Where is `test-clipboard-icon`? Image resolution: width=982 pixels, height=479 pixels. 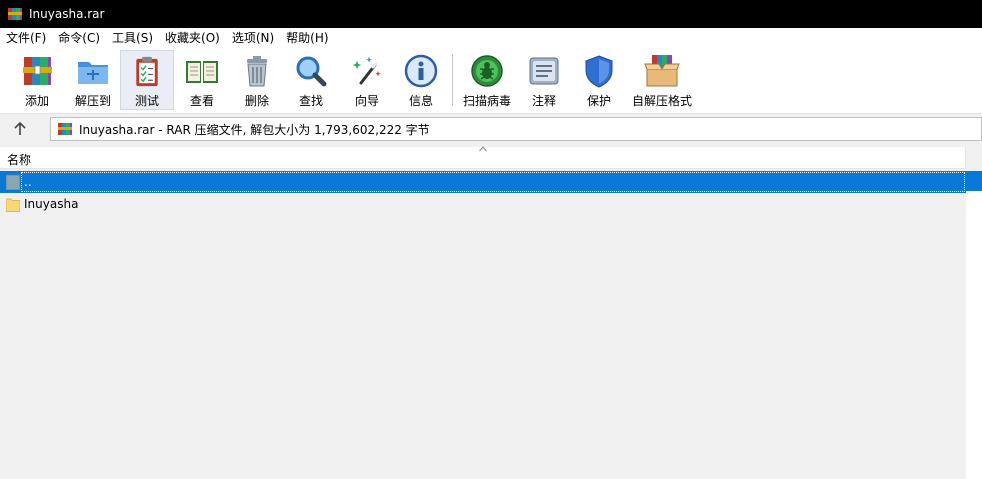 test-clipboard-icon is located at coordinates (147, 71).